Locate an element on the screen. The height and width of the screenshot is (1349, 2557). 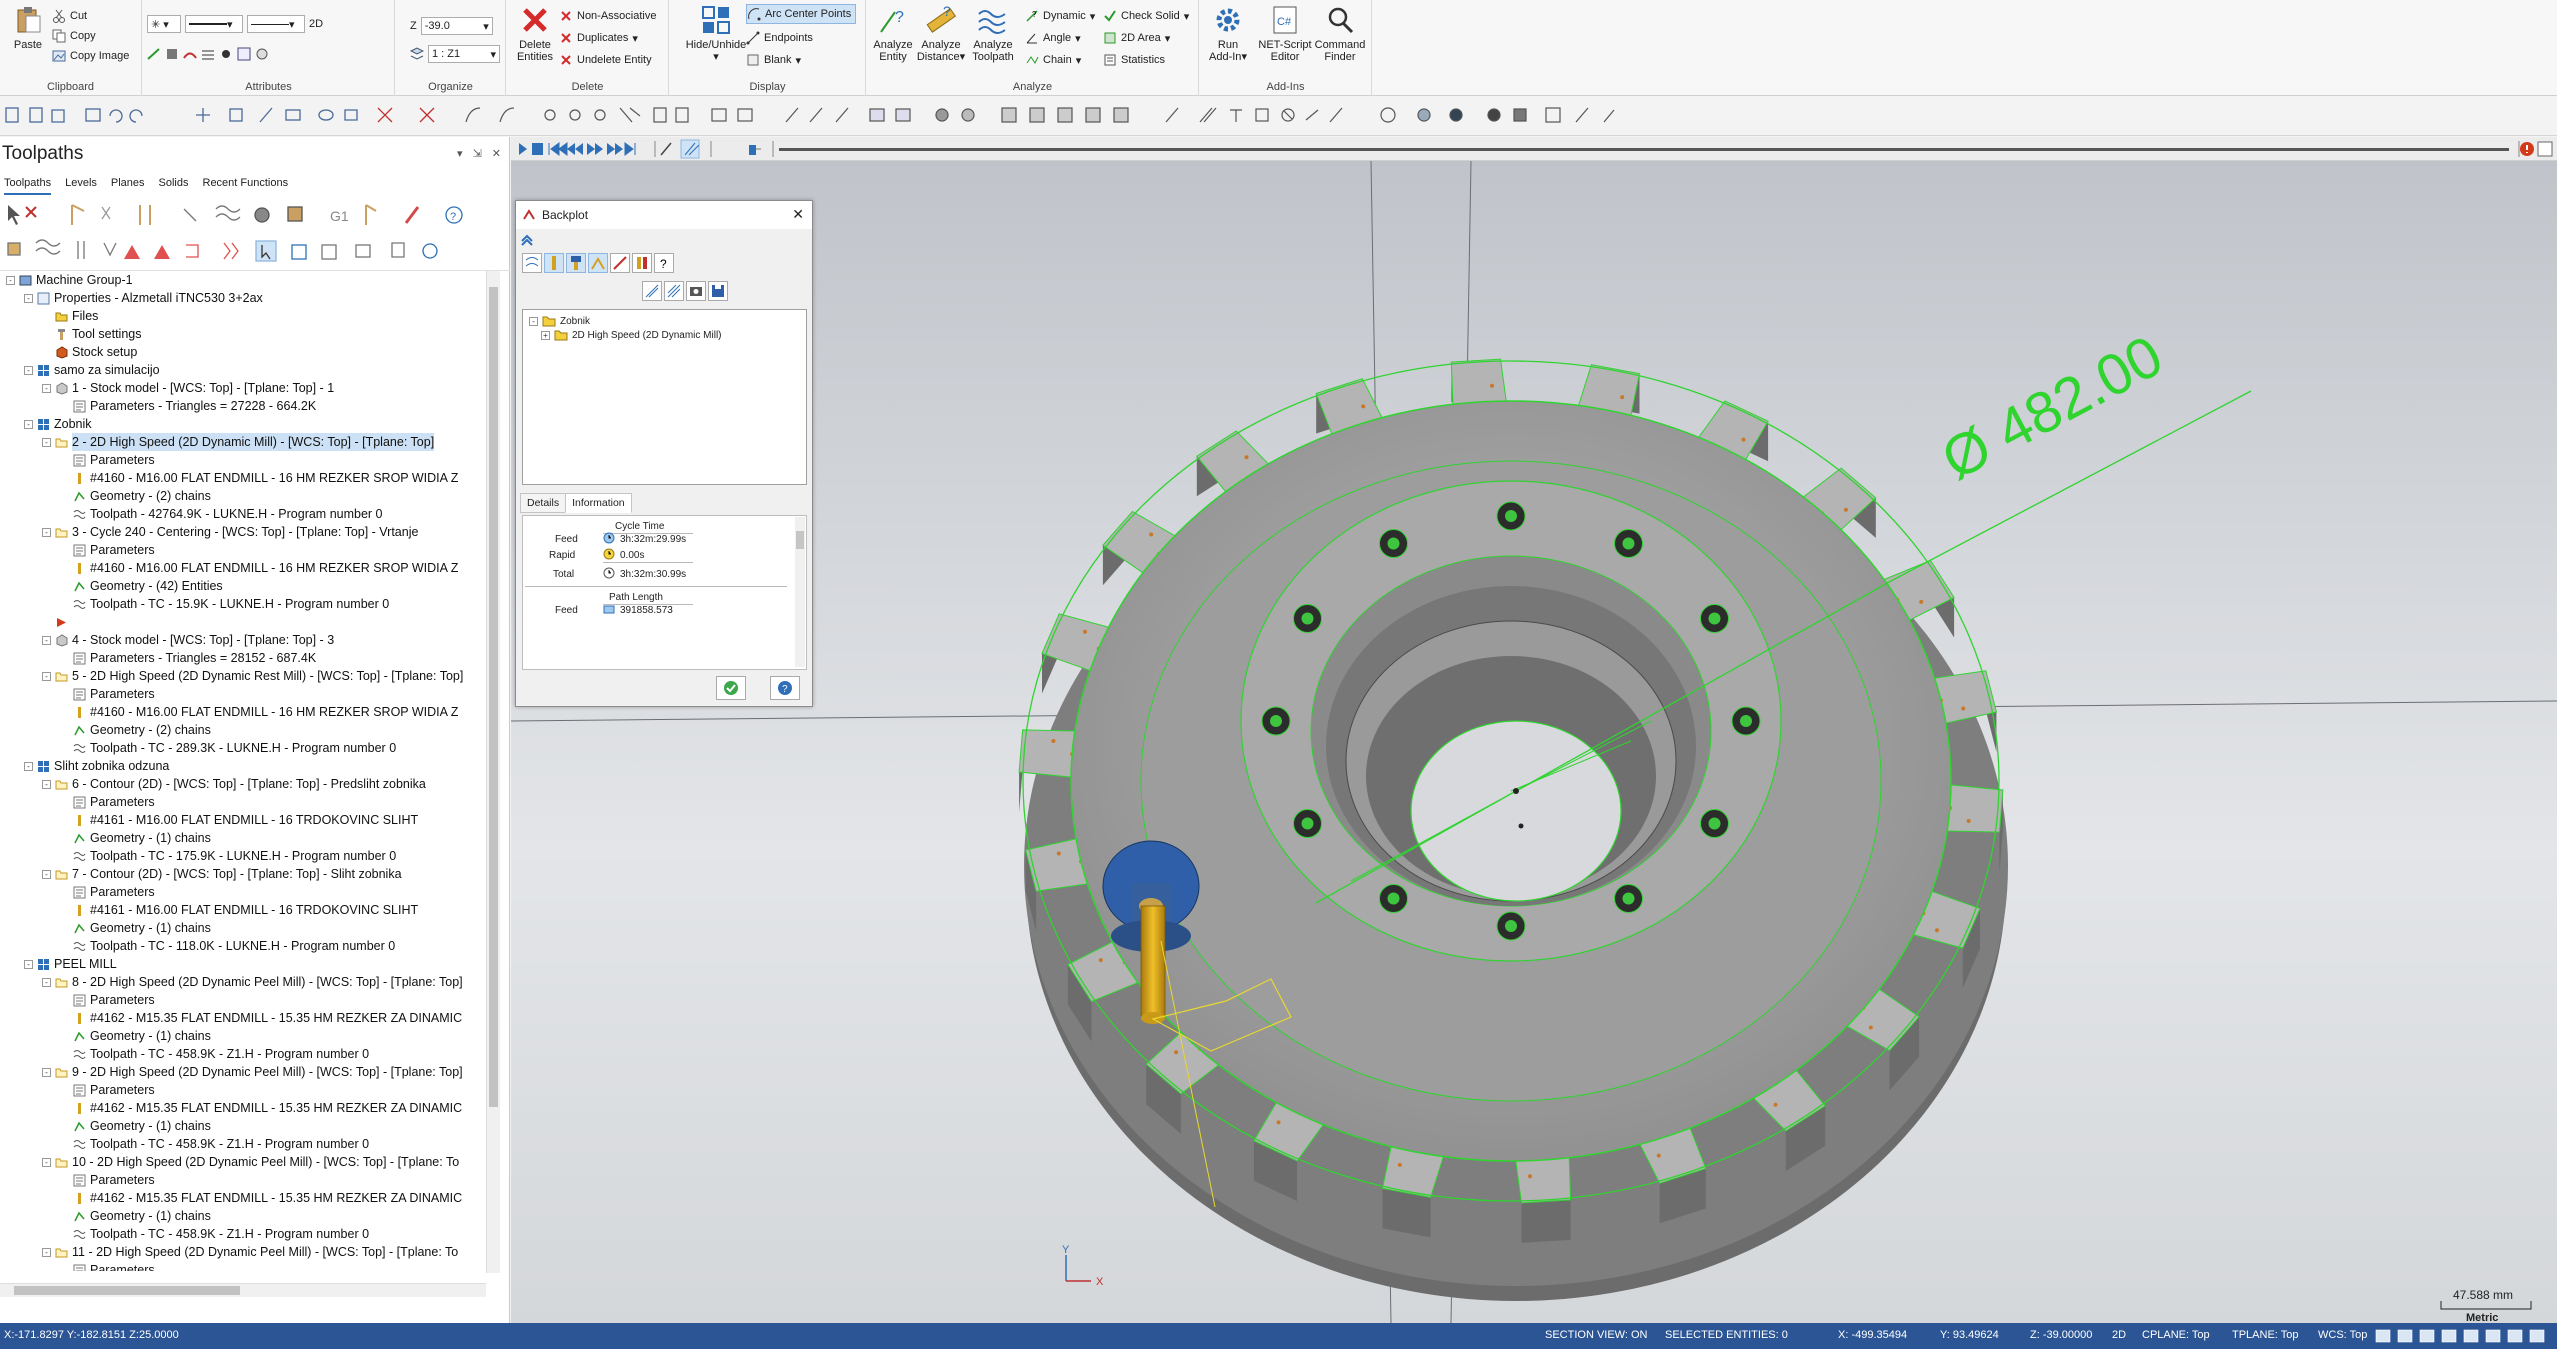
tree-node: - Properties - Alzmetall iTNC530 3+2ax is located at coordinates (143, 298).